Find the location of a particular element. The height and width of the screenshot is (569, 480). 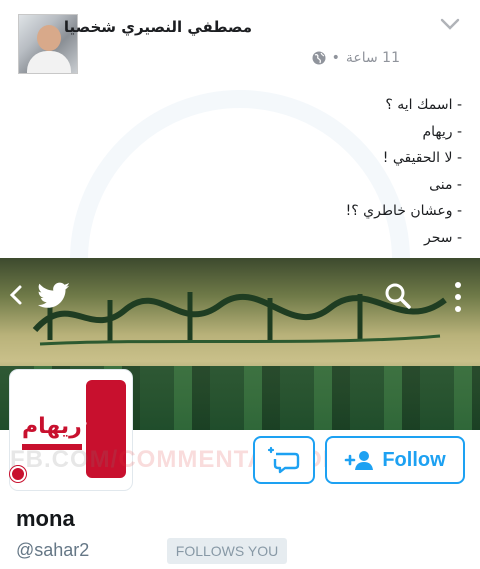

chevron-down-icon is located at coordinates (450, 24).